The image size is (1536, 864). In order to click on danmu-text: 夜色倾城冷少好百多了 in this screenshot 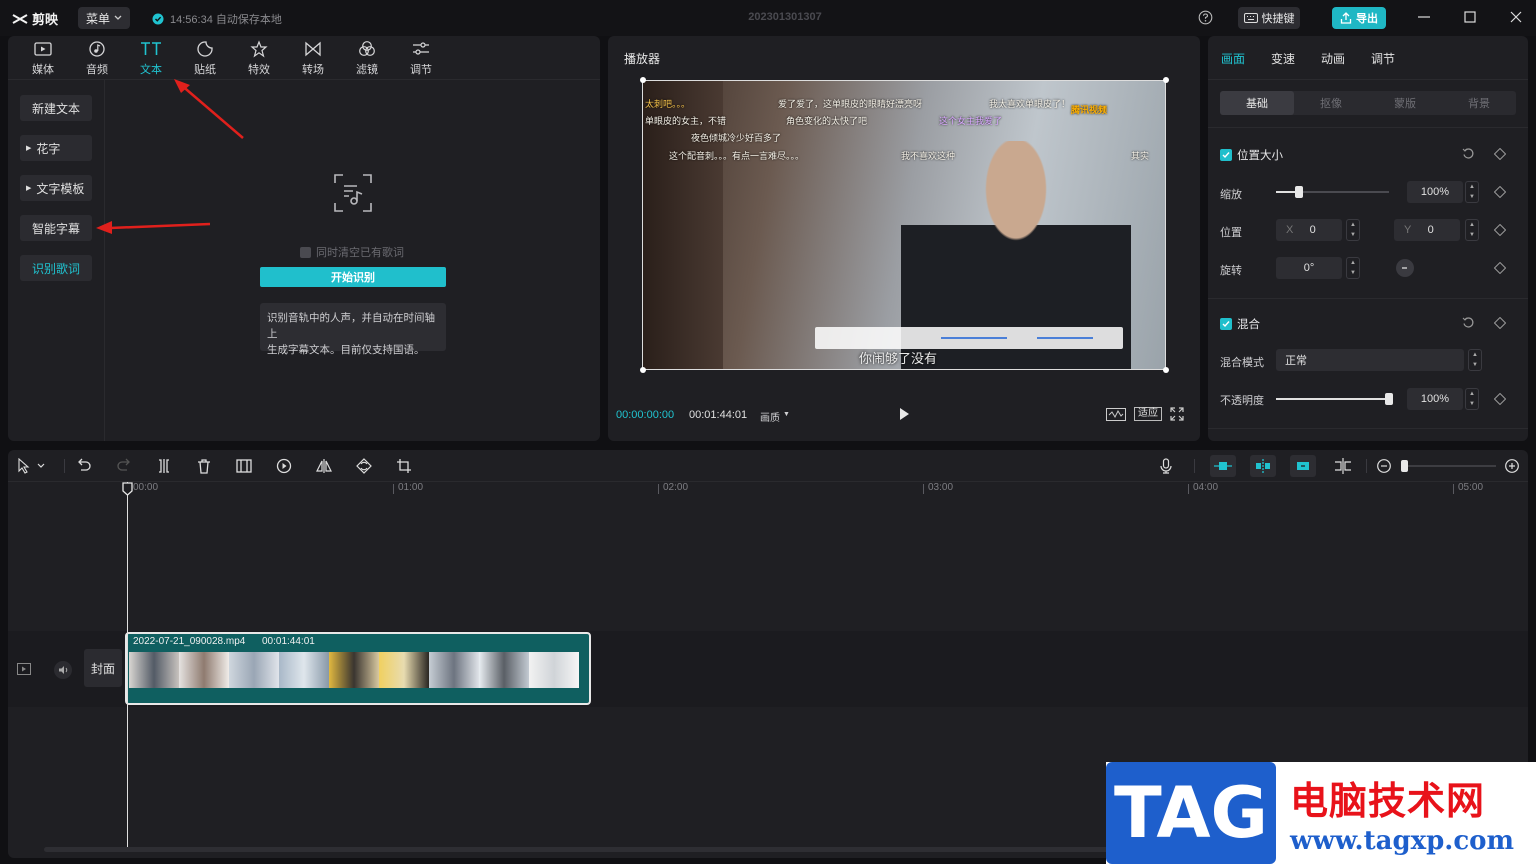, I will do `click(736, 138)`.